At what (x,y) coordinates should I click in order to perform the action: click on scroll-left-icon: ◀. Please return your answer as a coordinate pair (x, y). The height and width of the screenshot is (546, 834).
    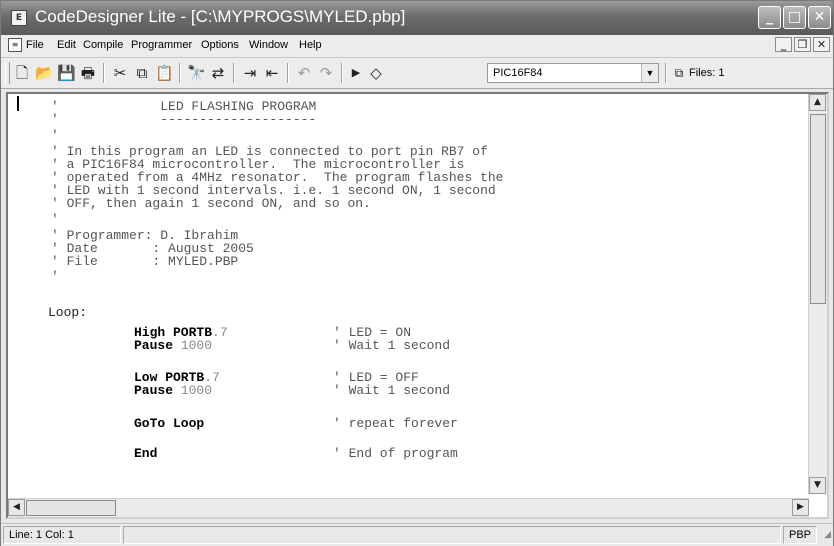
    Looking at the image, I should click on (16, 507).